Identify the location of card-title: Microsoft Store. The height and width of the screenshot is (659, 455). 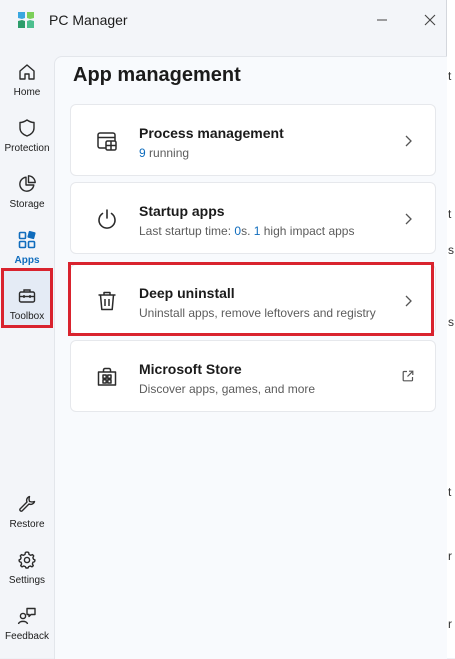
(190, 369).